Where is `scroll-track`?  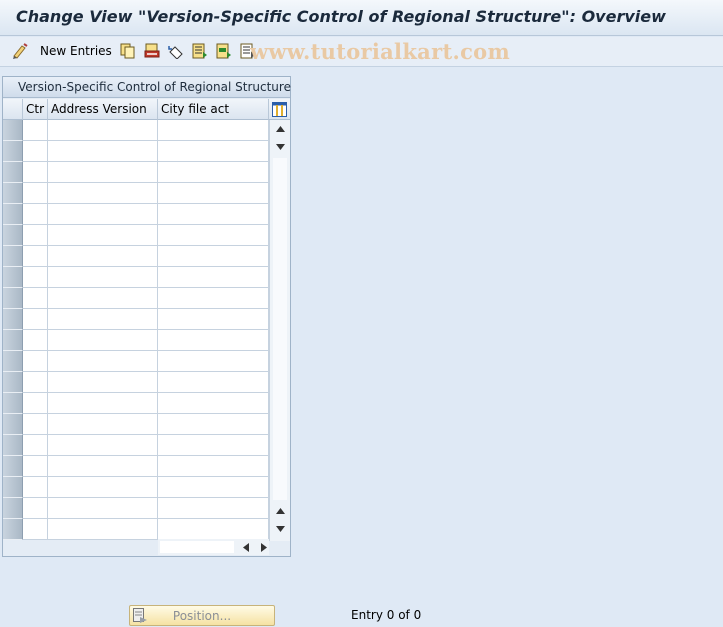
scroll-track is located at coordinates (280, 329).